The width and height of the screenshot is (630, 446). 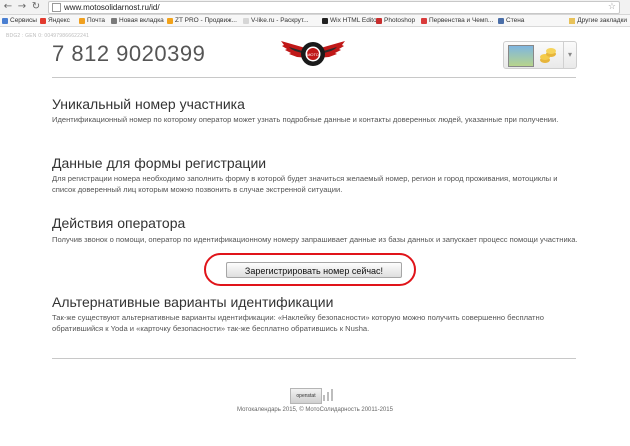 I want to click on folder-icon, so click(x=572, y=20).